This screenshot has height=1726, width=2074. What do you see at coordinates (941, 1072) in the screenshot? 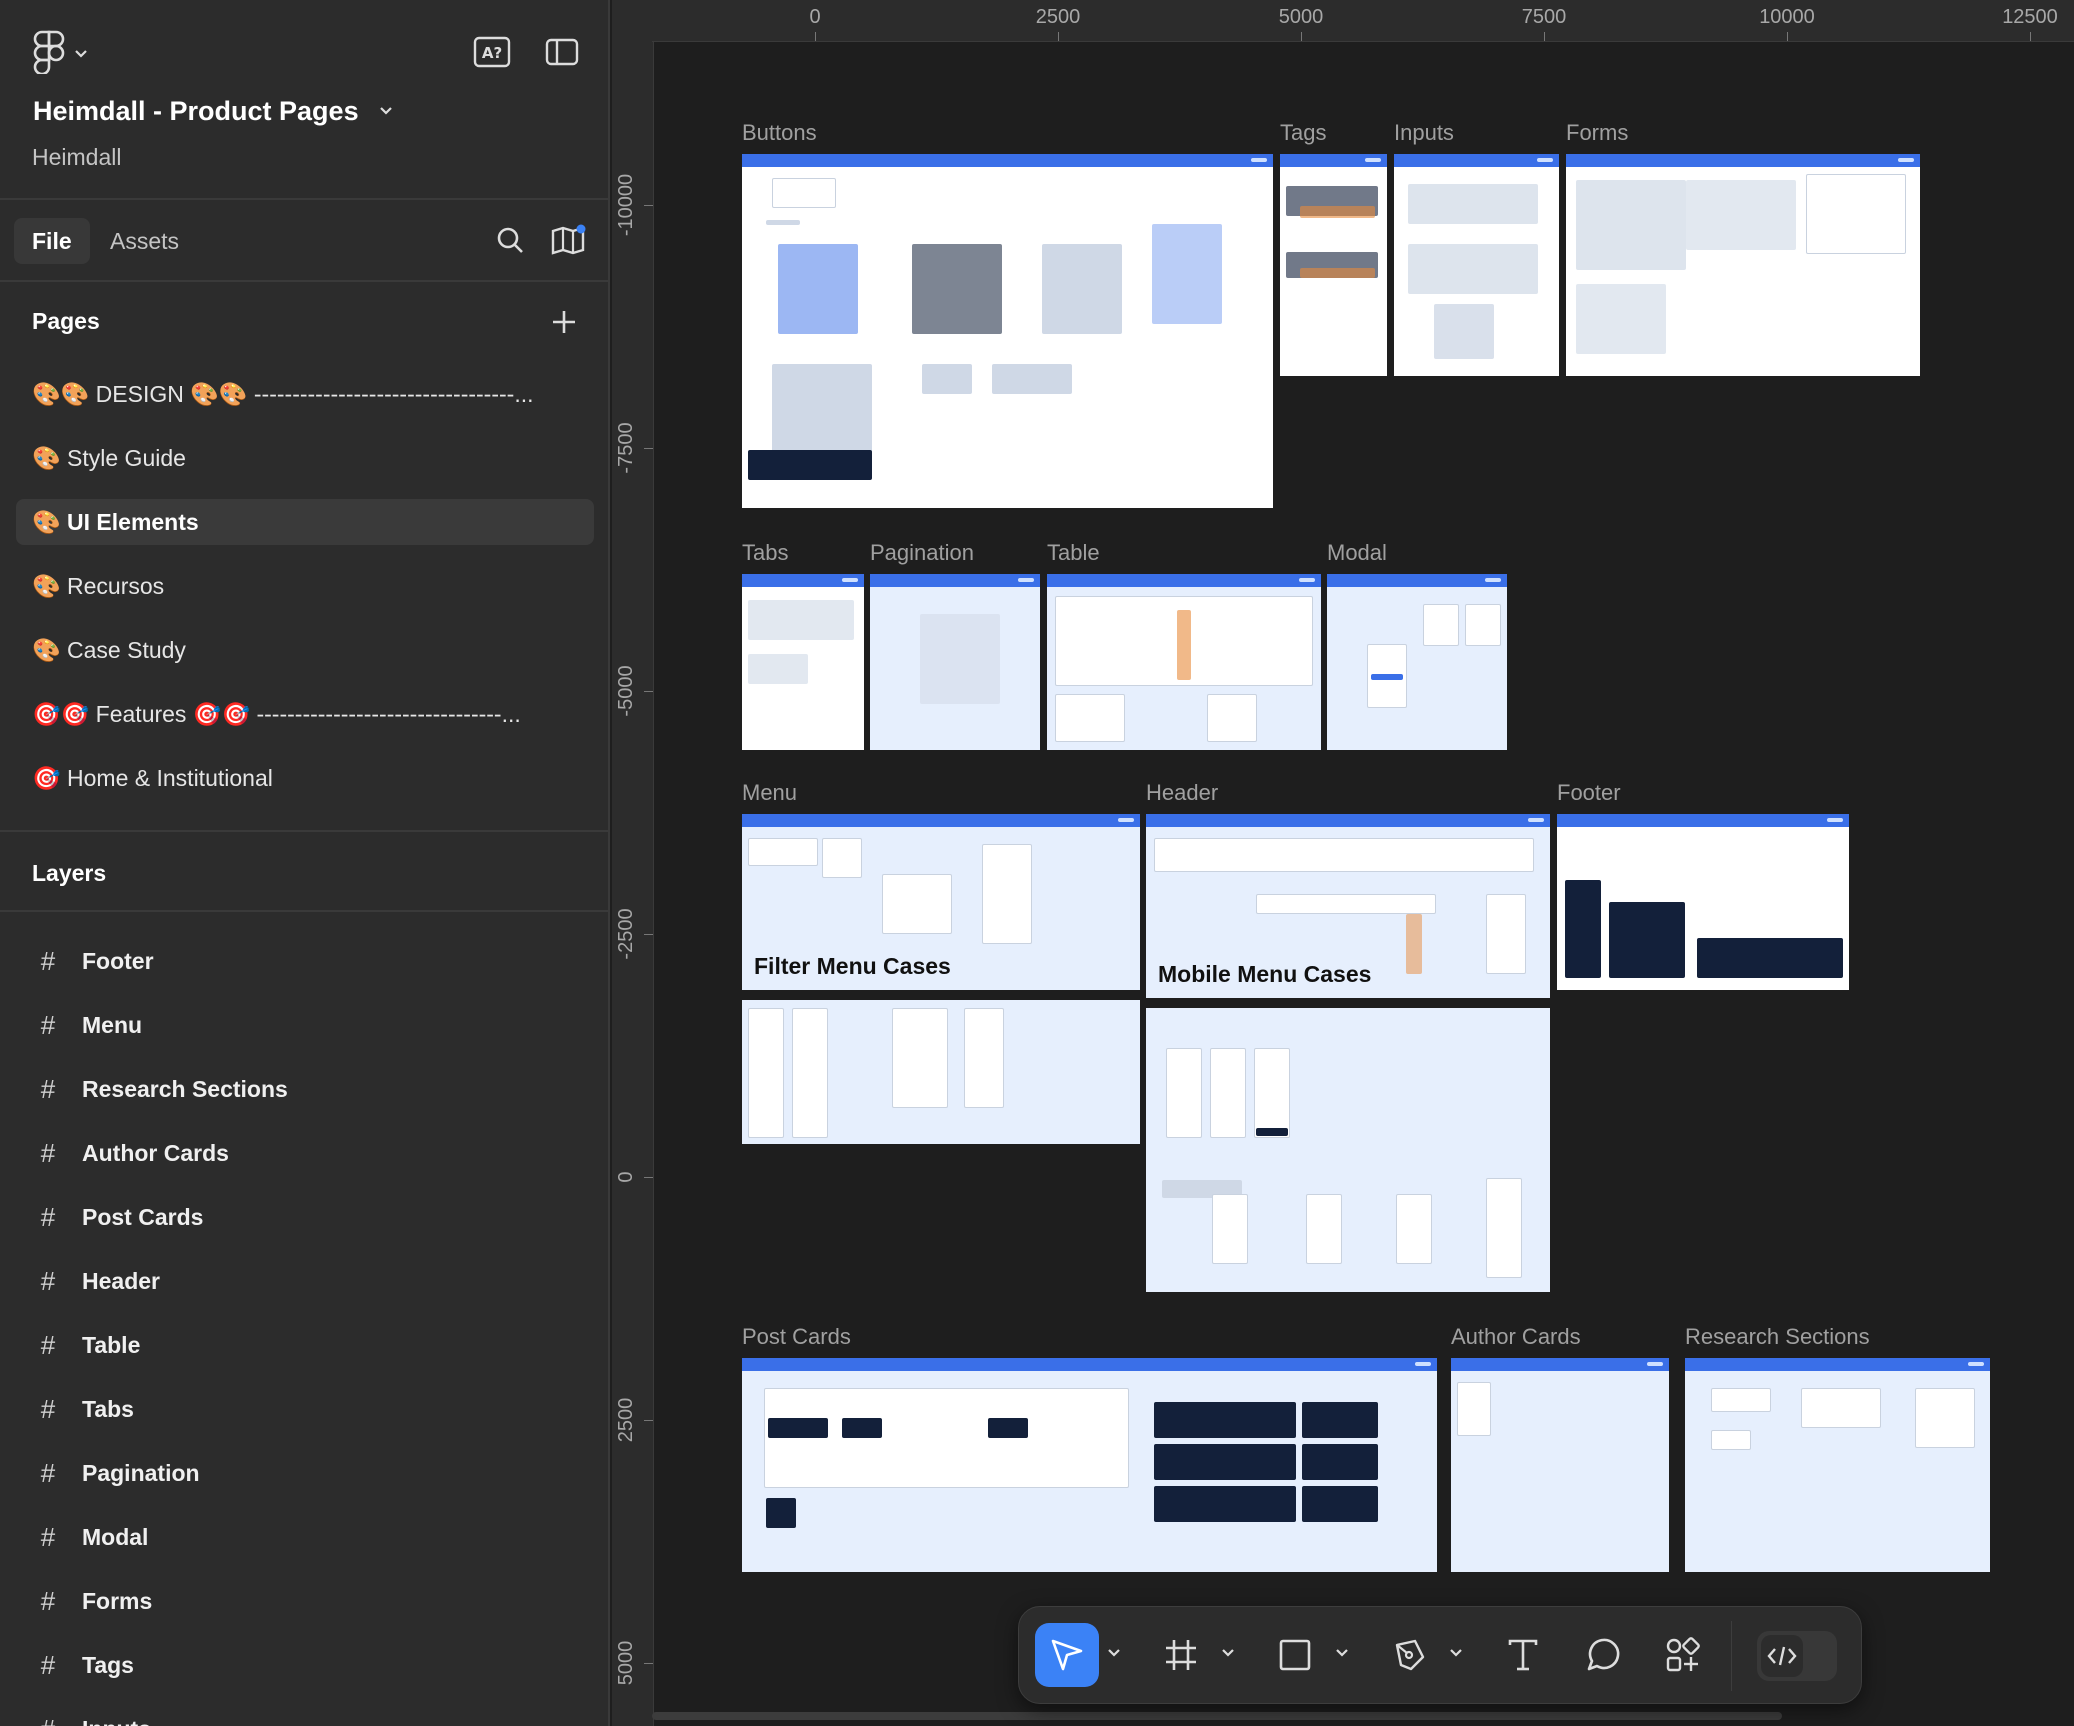
I see `frame-menu-variants` at bounding box center [941, 1072].